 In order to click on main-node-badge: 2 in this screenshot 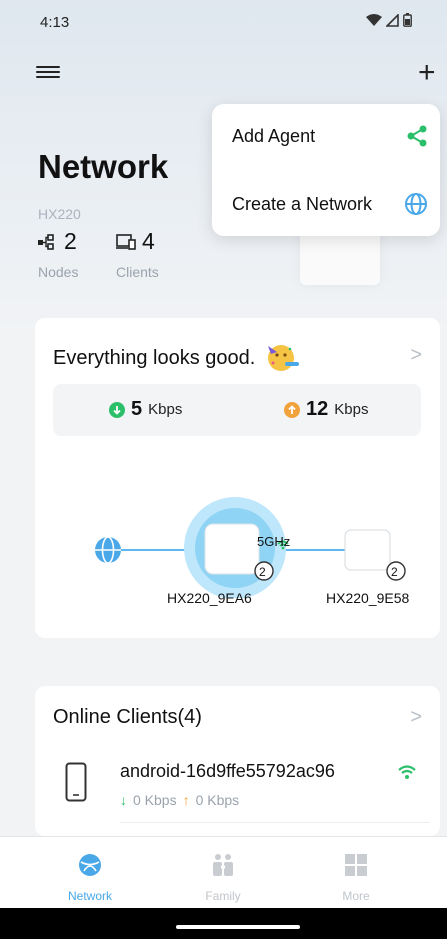, I will do `click(262, 572)`.